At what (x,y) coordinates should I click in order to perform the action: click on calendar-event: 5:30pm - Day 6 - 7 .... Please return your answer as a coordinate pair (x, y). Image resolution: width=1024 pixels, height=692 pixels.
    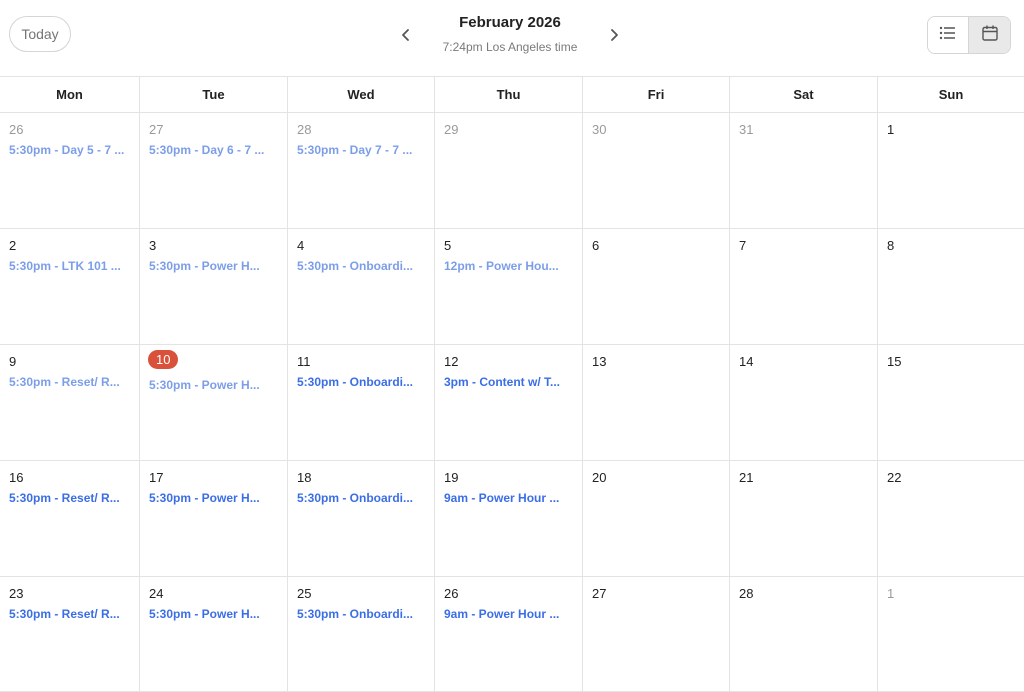
    Looking at the image, I should click on (214, 150).